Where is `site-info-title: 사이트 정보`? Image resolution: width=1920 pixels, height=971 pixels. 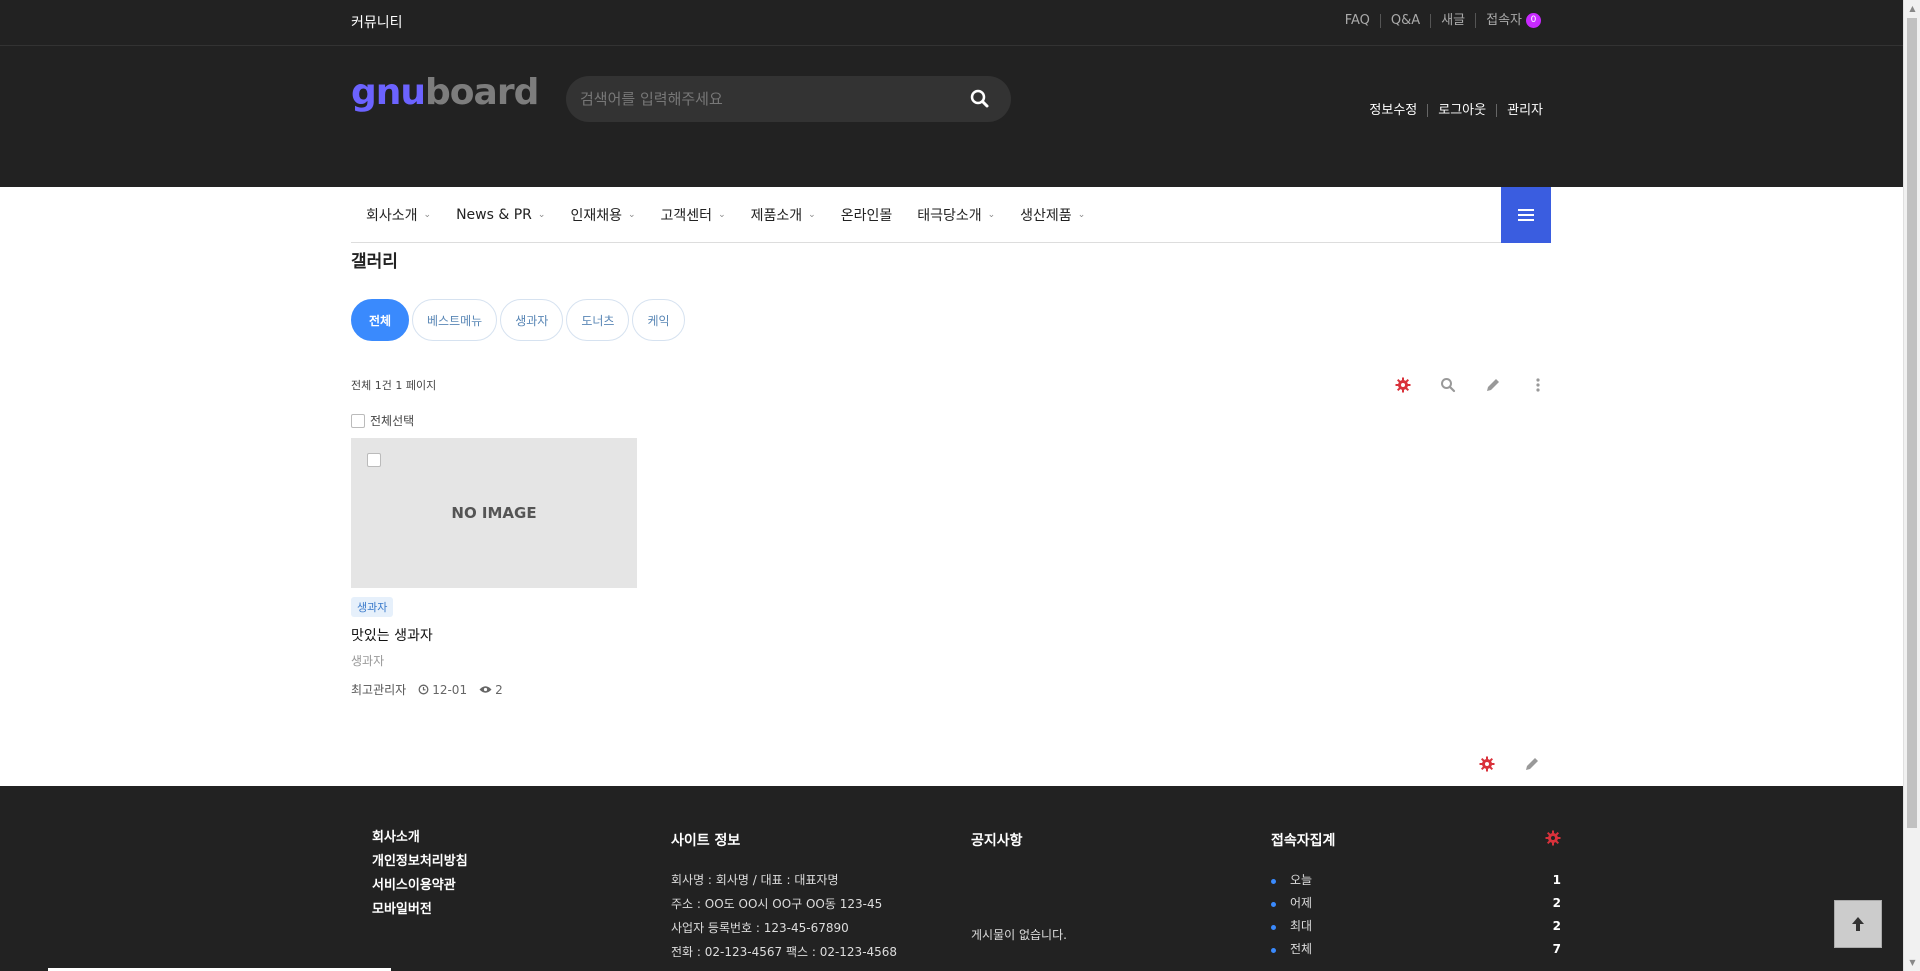
site-info-title: 사이트 정보 is located at coordinates (706, 841).